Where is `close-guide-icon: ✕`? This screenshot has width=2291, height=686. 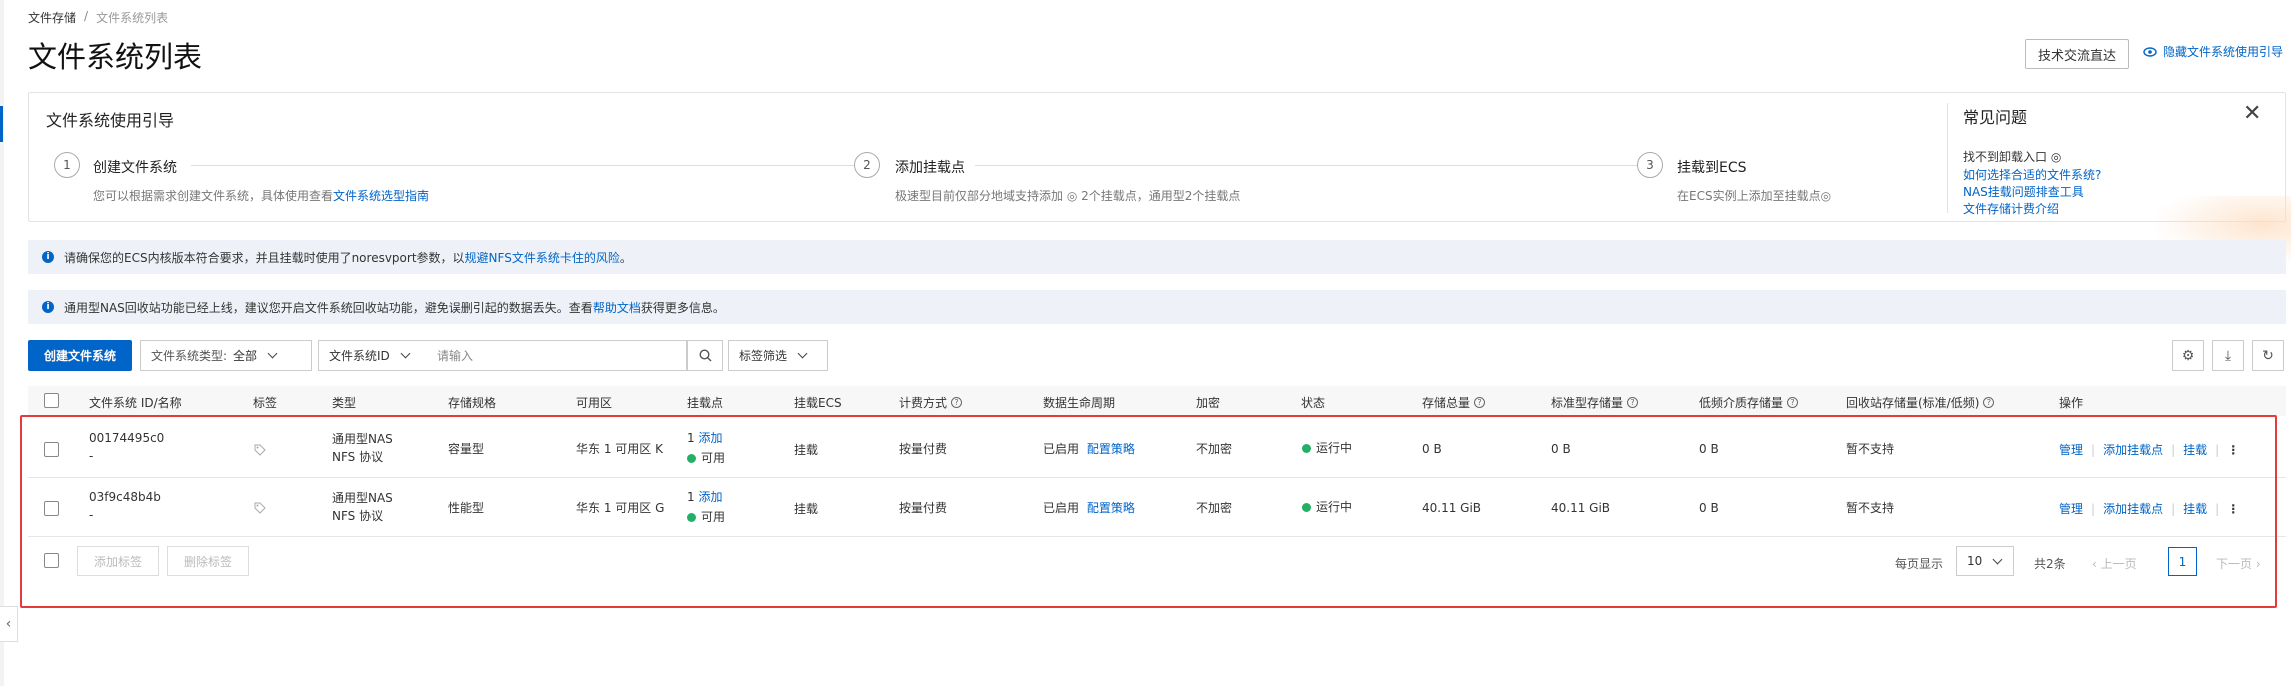 close-guide-icon: ✕ is located at coordinates (2252, 113).